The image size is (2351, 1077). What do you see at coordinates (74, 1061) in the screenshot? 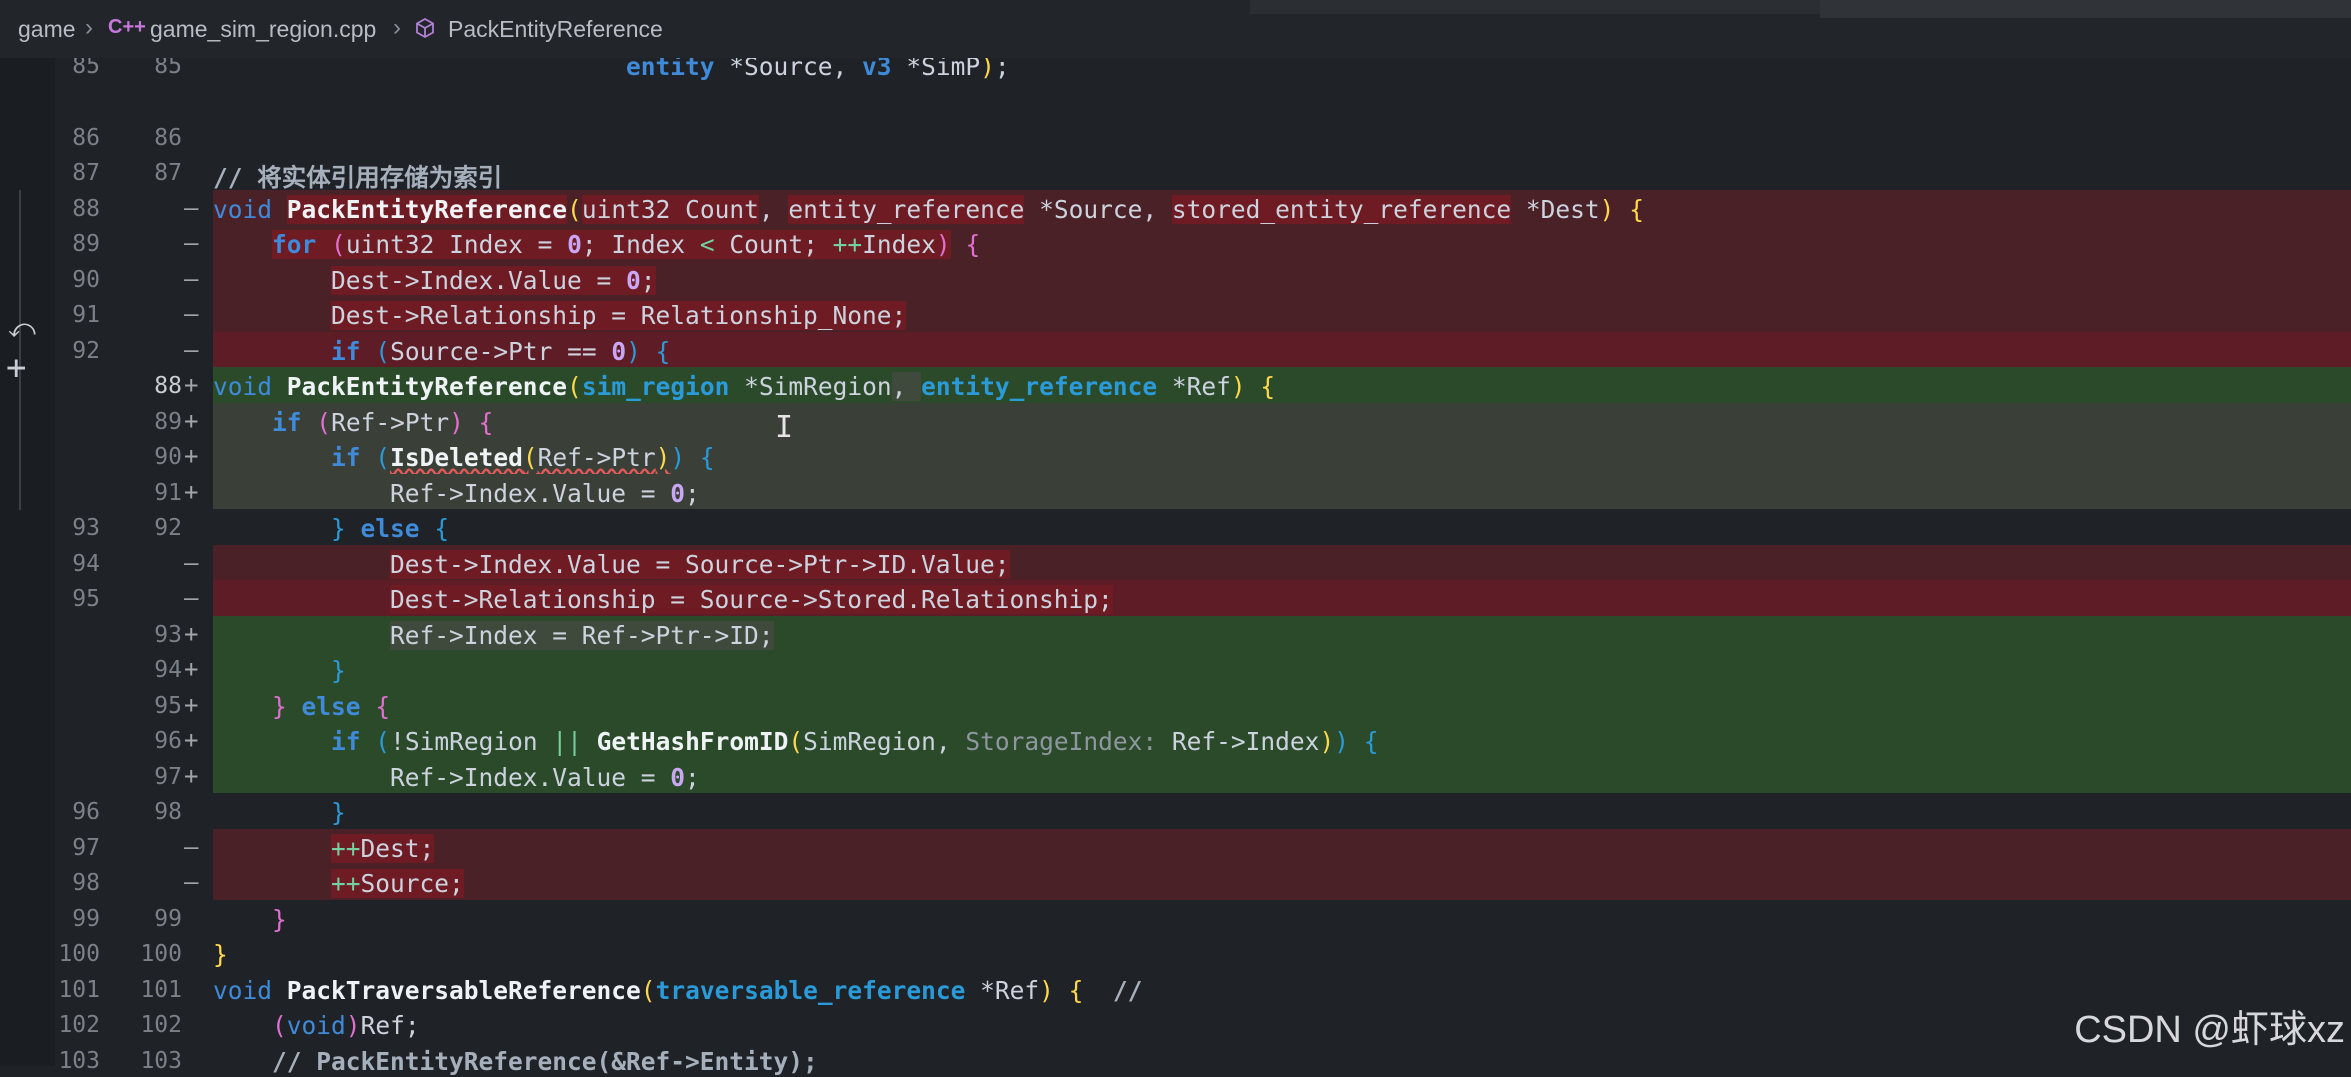
I see `old-line-number: 103` at bounding box center [74, 1061].